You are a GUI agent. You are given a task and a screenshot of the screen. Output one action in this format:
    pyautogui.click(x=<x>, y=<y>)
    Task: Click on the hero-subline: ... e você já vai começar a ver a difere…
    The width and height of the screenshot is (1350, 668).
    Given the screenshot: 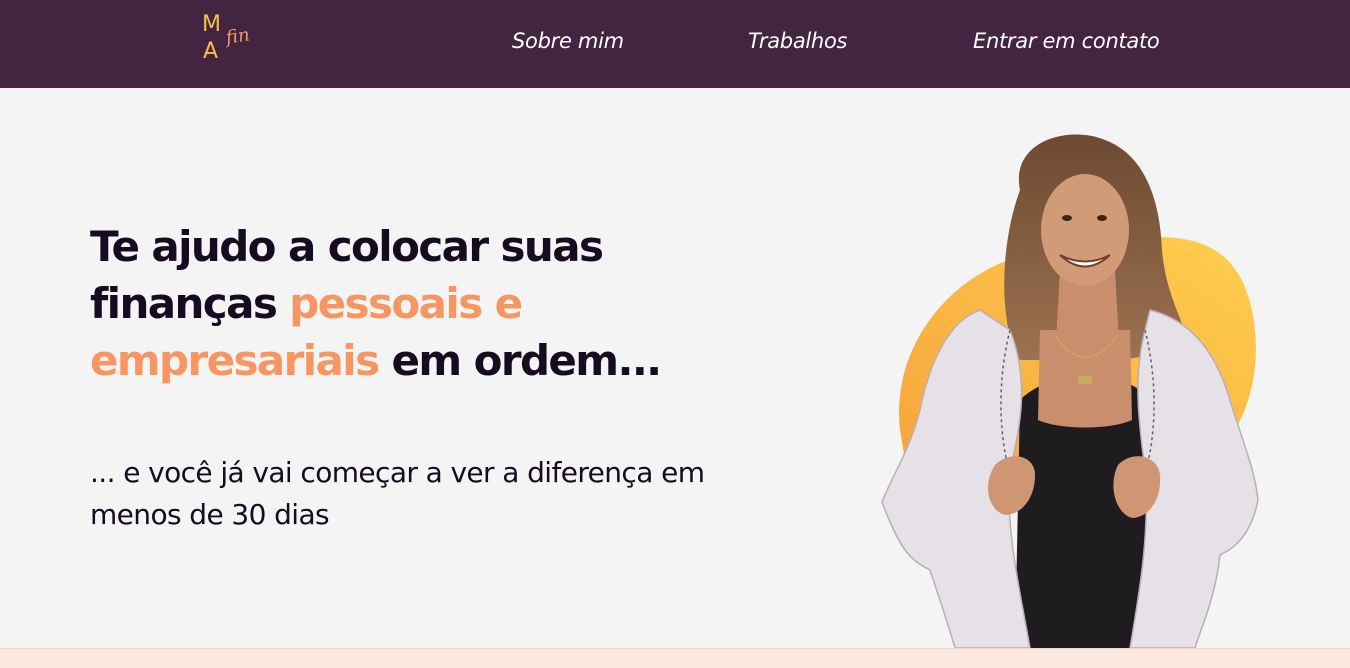 What is the action you would take?
    pyautogui.click(x=397, y=493)
    